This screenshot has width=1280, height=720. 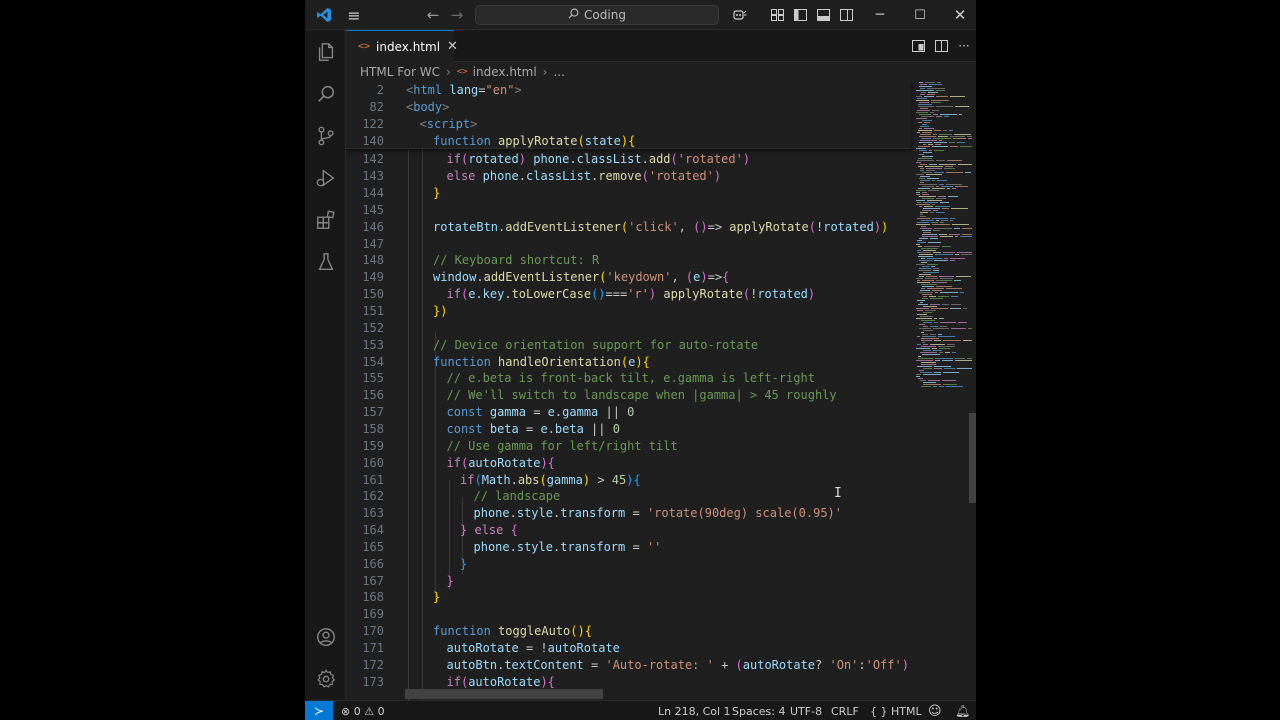 I want to click on minimize-icon: ─, so click(x=880, y=15).